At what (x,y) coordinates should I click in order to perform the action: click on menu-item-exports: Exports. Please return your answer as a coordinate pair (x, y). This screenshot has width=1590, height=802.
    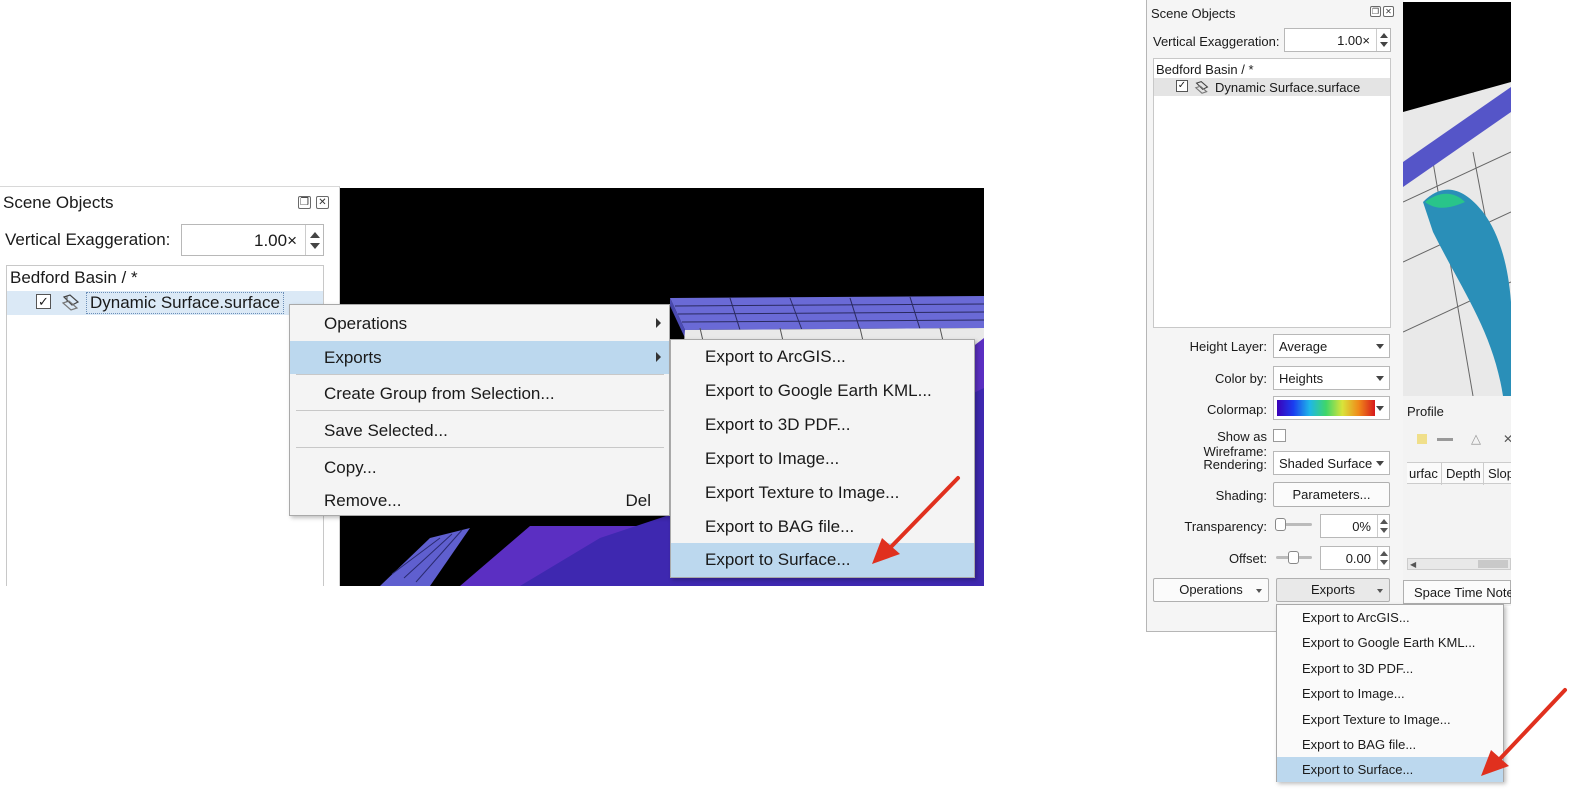
    Looking at the image, I should click on (479, 357).